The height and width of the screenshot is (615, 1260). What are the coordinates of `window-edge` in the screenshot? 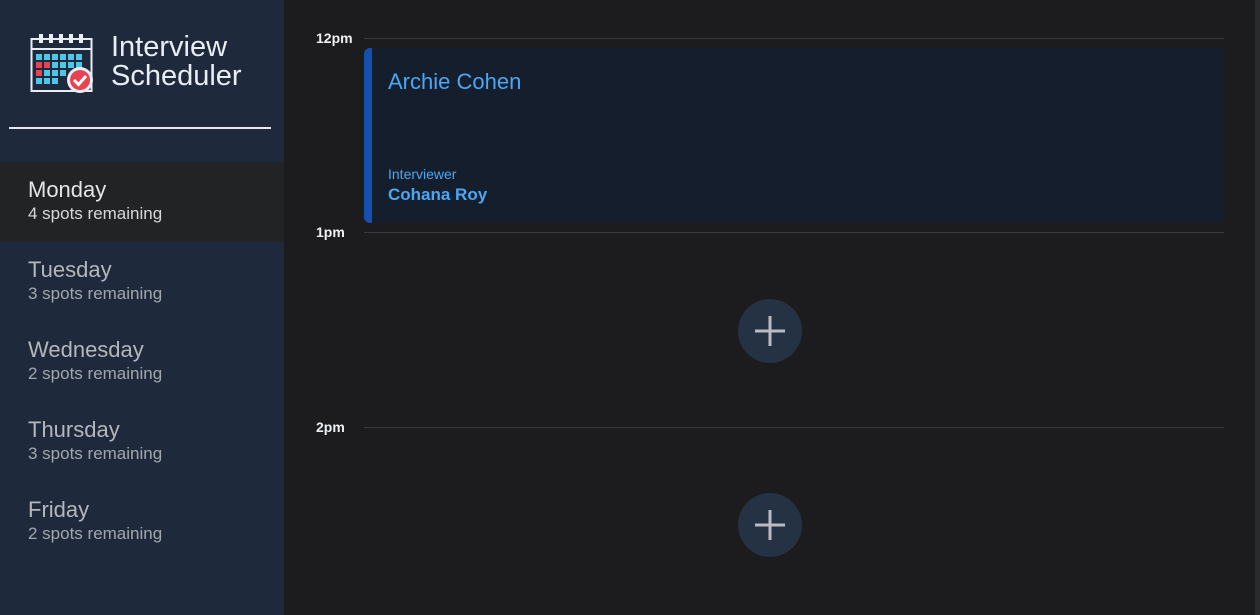 It's located at (1257, 307).